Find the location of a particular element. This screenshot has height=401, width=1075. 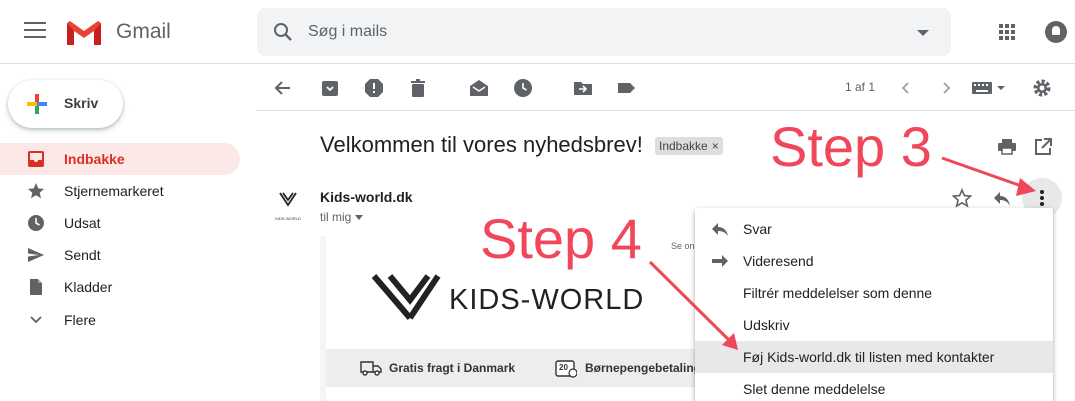

step-3-annotation: Step 3 is located at coordinates (851, 146).